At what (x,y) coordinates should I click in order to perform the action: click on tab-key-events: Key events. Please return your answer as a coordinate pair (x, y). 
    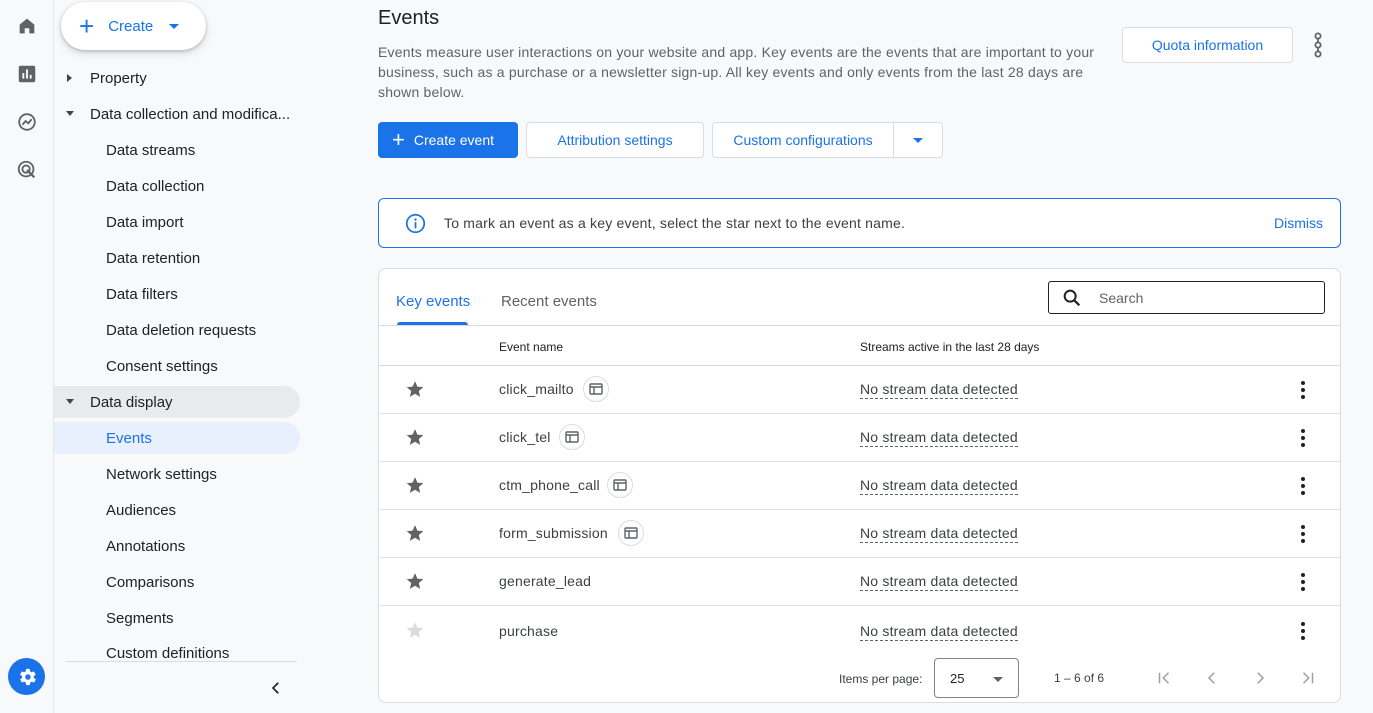
    Looking at the image, I should click on (433, 301).